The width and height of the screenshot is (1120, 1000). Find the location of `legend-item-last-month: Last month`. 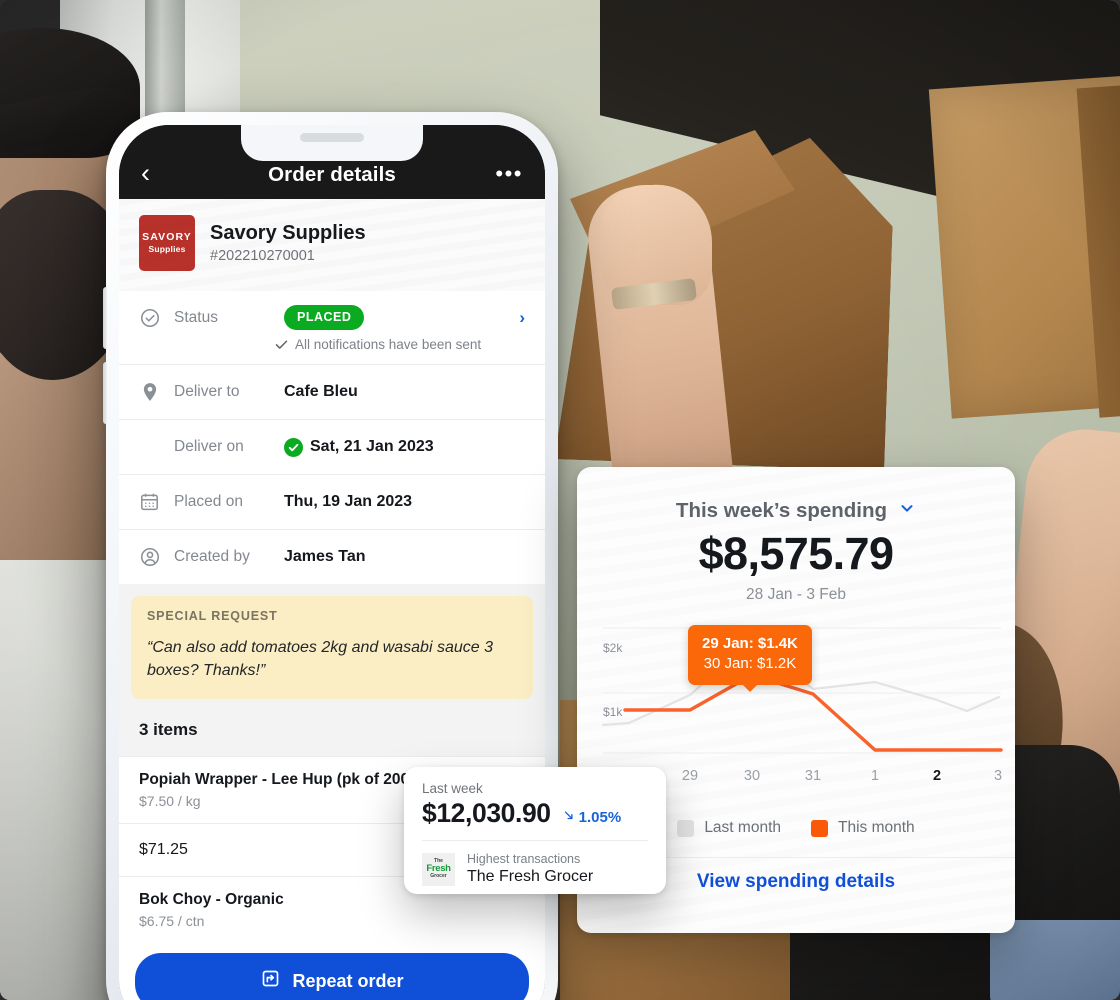

legend-item-last-month: Last month is located at coordinates (729, 828).